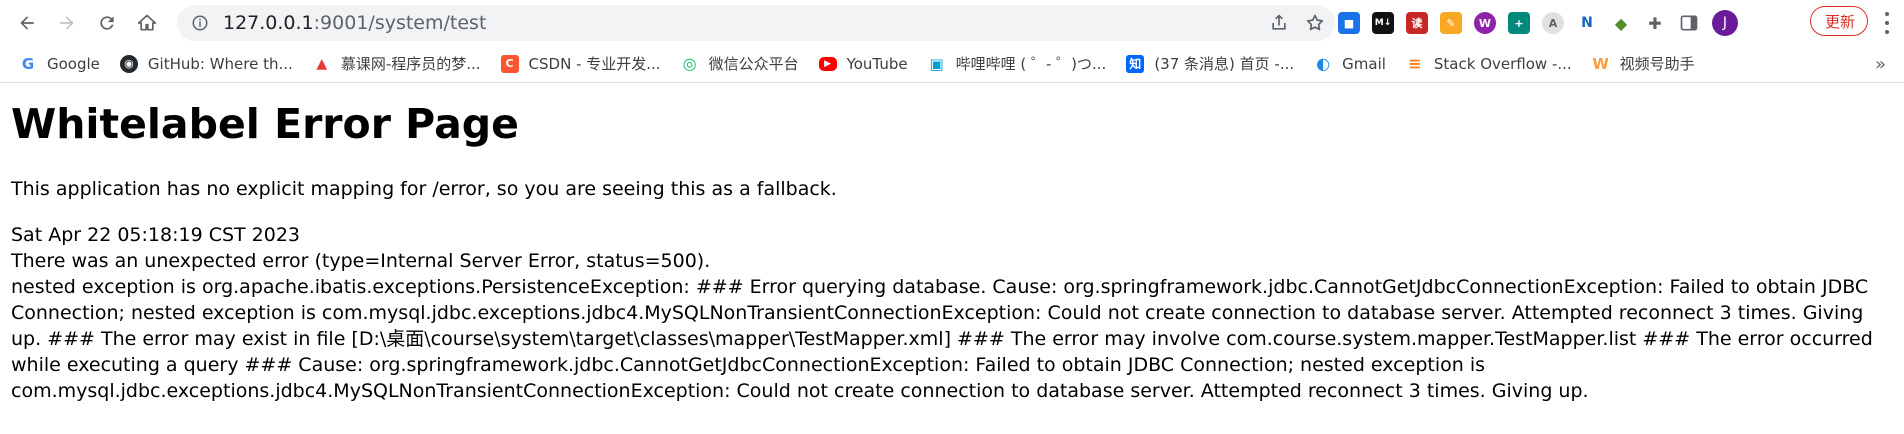  What do you see at coordinates (268, 23) in the screenshot?
I see `url-host: 127.0.0.1` at bounding box center [268, 23].